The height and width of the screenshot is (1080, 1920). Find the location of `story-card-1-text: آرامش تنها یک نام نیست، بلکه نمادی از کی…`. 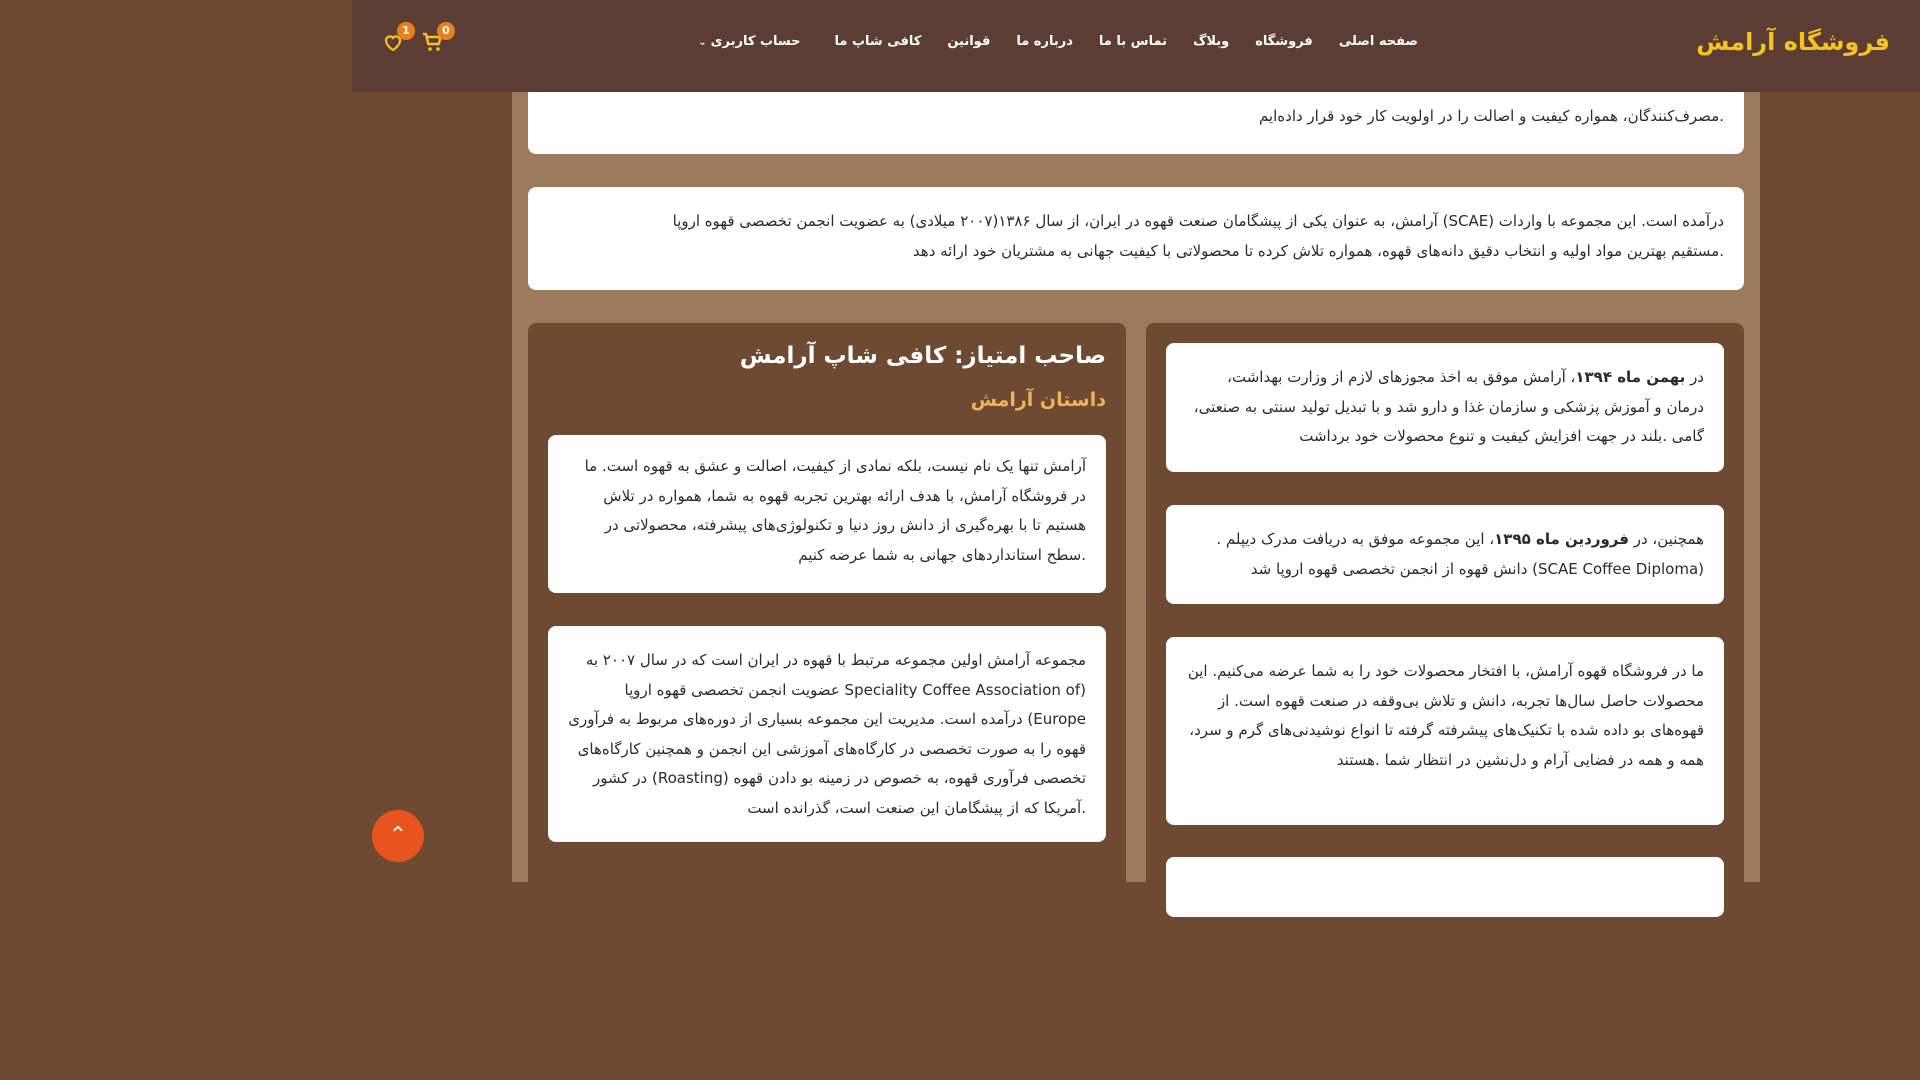

story-card-1-text: آرامش تنها یک نام نیست، بلکه نمادی از کی… is located at coordinates (835, 510).